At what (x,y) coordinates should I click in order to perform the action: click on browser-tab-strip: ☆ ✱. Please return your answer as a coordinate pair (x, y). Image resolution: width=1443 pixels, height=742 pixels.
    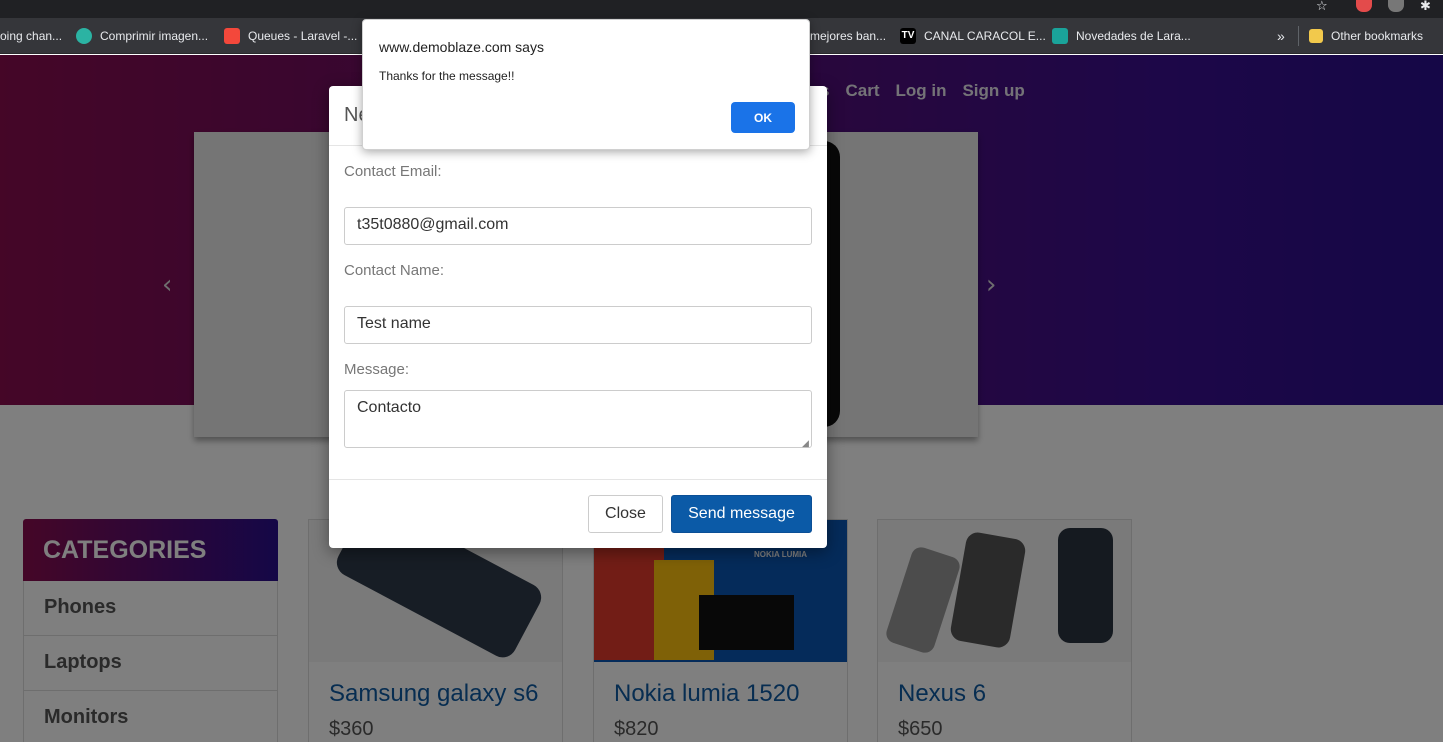
    Looking at the image, I should click on (721, 9).